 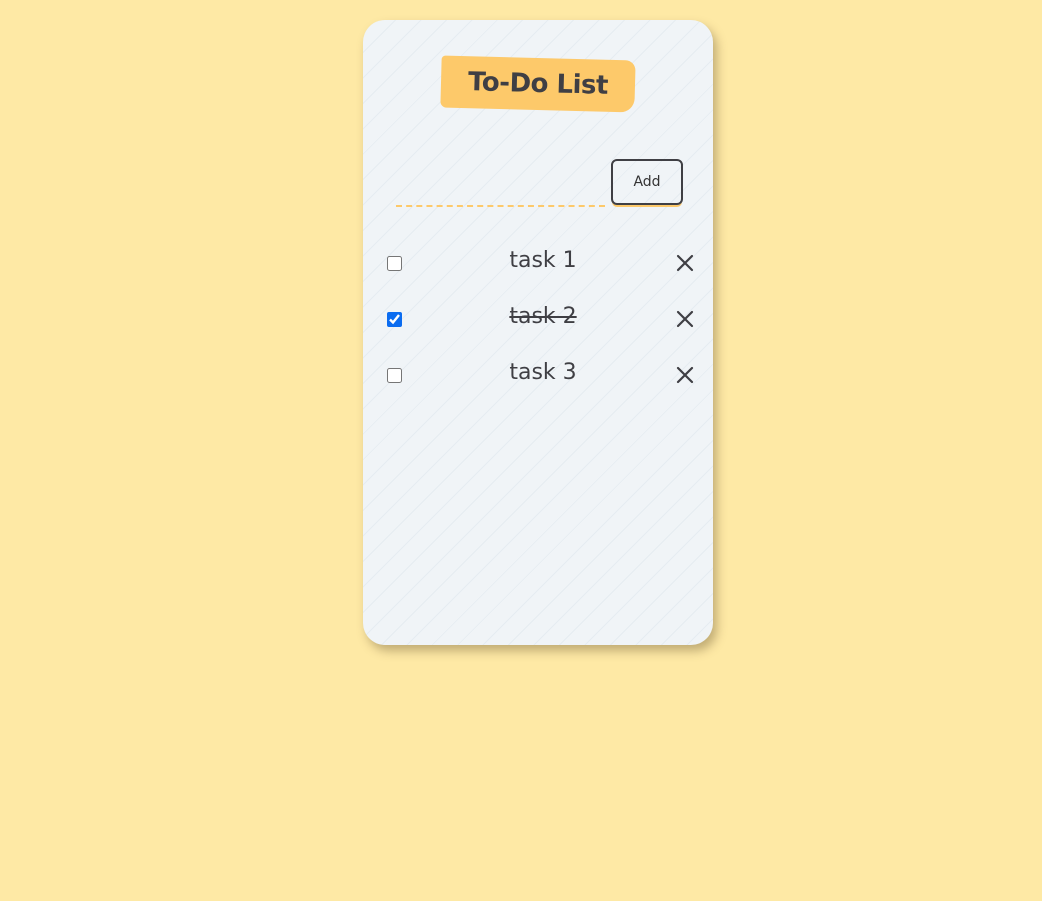 What do you see at coordinates (543, 260) in the screenshot?
I see `task-label: task 1` at bounding box center [543, 260].